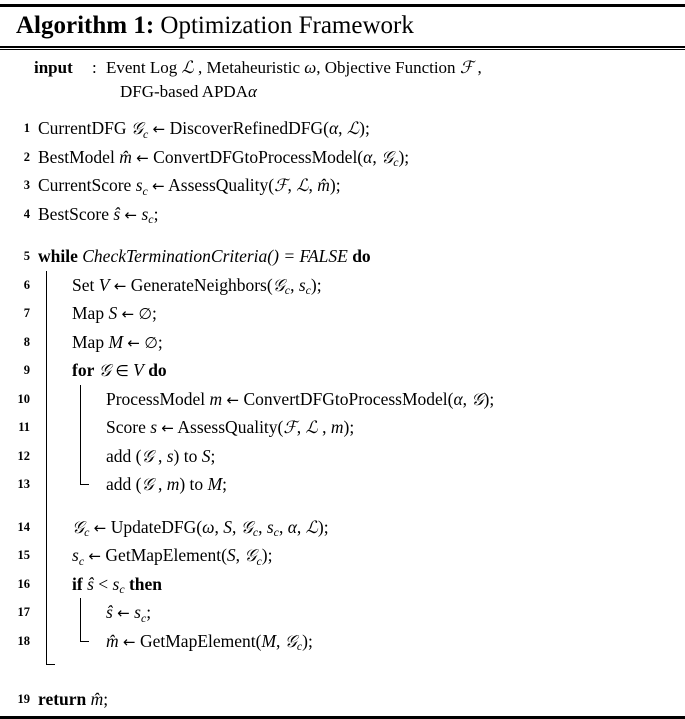 The image size is (685, 719). What do you see at coordinates (24, 612) in the screenshot?
I see `line-number: 17` at bounding box center [24, 612].